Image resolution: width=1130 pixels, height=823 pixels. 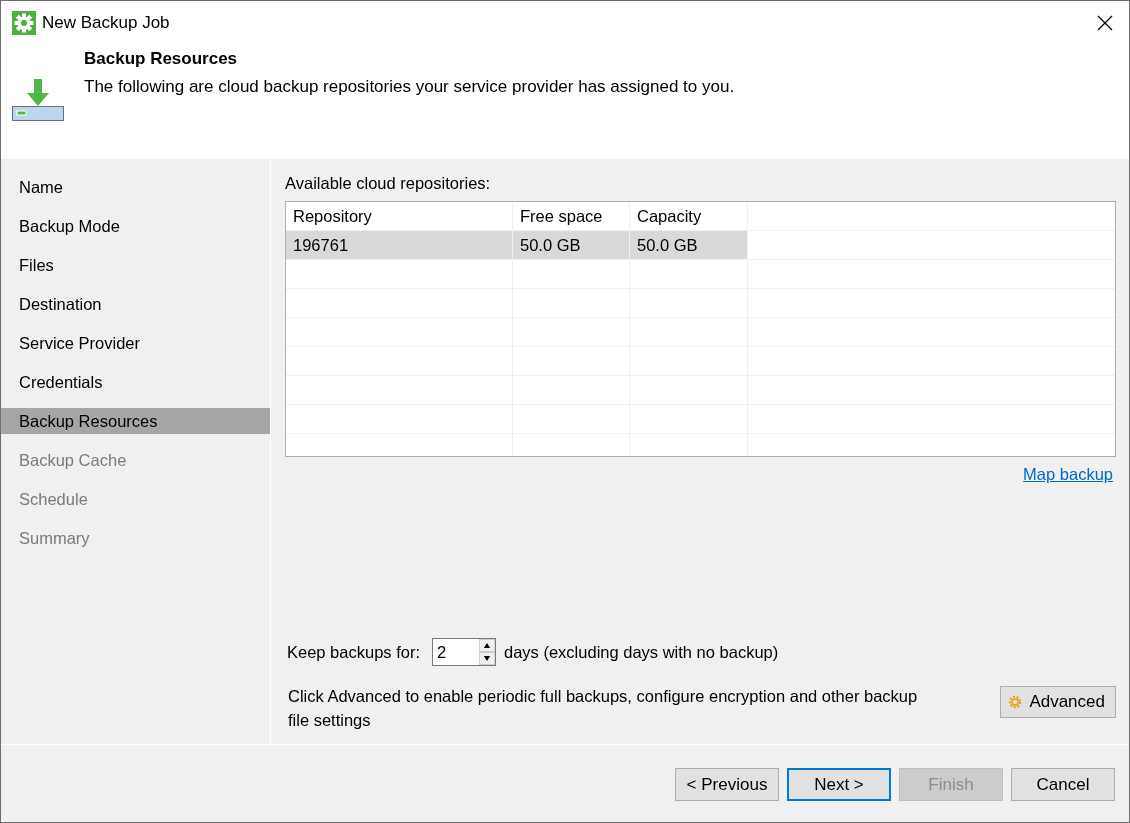 What do you see at coordinates (399, 216) in the screenshot?
I see `column-header: Repository` at bounding box center [399, 216].